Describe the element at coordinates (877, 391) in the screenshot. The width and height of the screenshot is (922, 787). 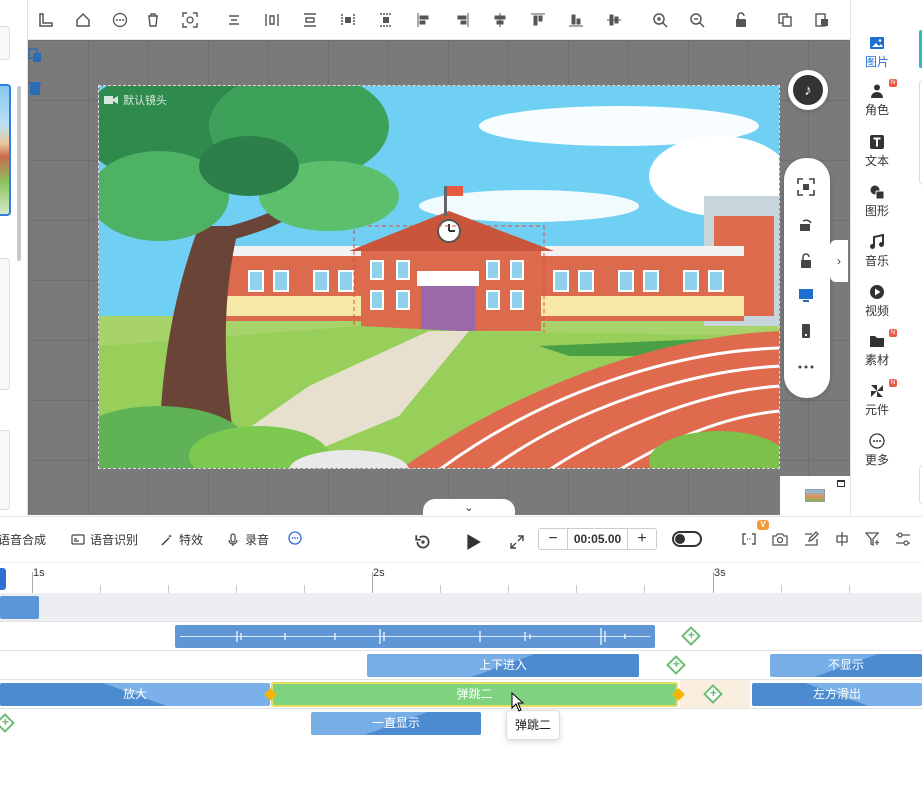
I see `pinwheel-icon` at that location.